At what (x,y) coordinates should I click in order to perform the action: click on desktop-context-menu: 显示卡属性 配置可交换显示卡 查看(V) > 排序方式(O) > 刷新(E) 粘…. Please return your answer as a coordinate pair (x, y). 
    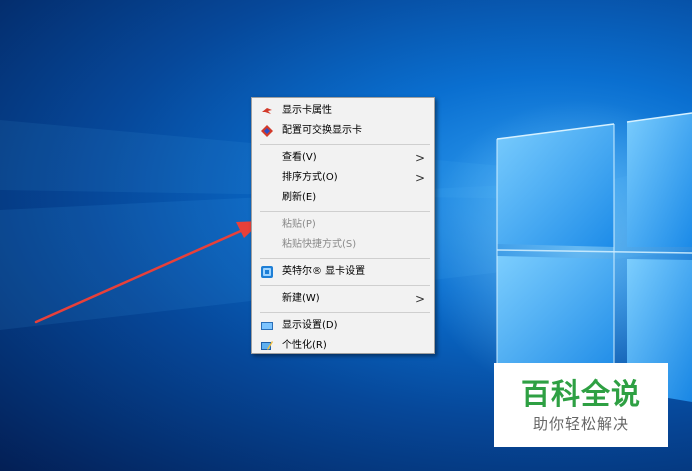
    Looking at the image, I should click on (343, 225).